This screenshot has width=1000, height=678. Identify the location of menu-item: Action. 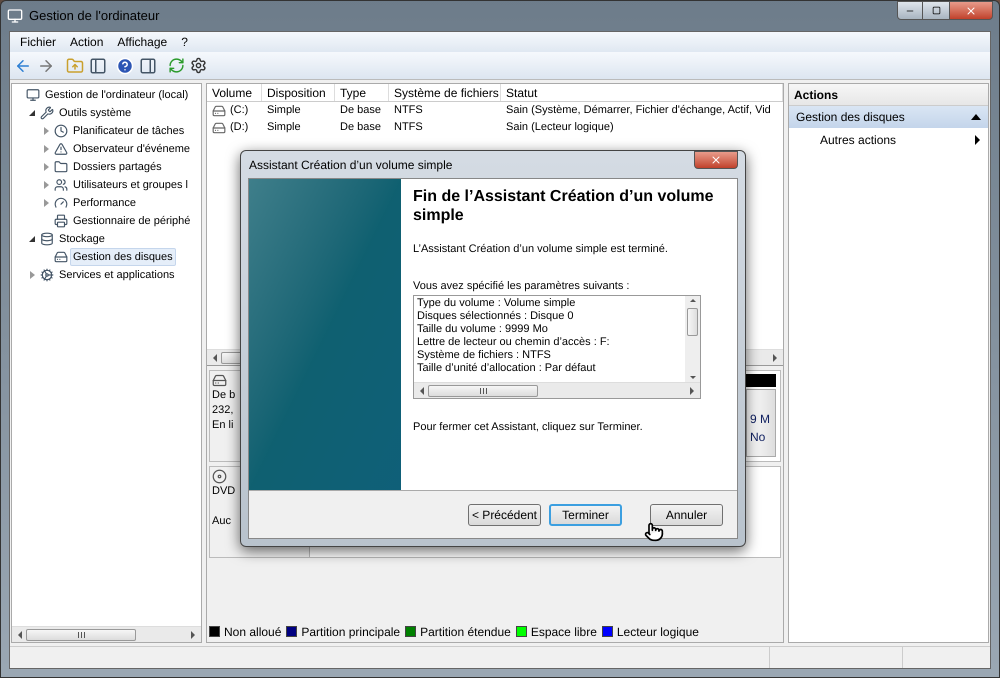
(87, 42).